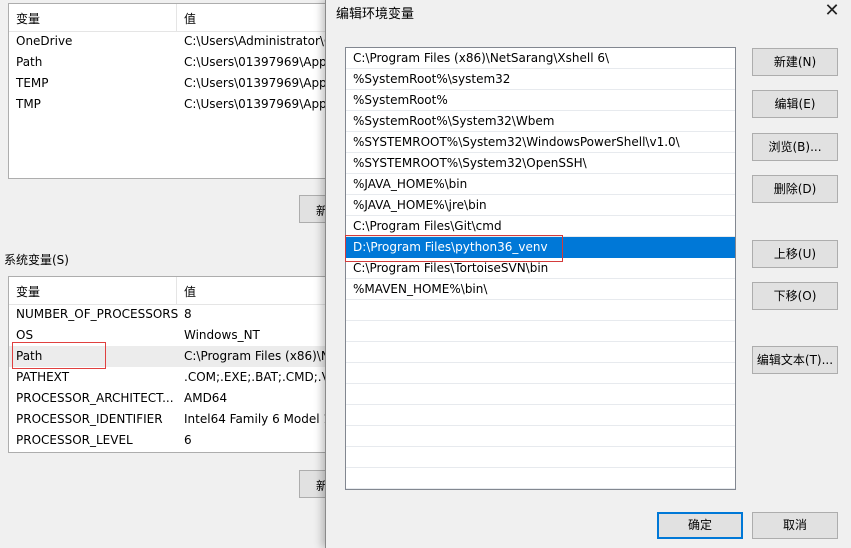 This screenshot has height=548, width=851. What do you see at coordinates (427, 226) in the screenshot?
I see `path-text: C:\Program Files\Git\cmd` at bounding box center [427, 226].